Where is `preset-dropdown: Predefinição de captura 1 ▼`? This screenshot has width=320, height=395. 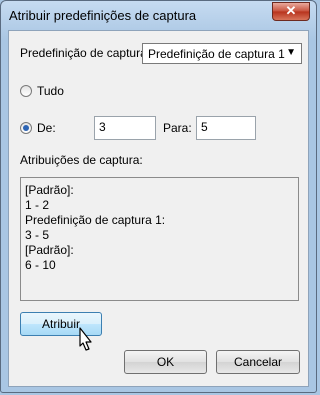 preset-dropdown: Predefinição de captura 1 ▼ is located at coordinates (222, 53).